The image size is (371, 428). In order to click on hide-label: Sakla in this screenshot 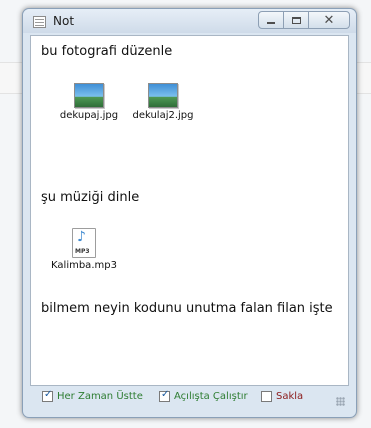, I will do `click(290, 396)`.